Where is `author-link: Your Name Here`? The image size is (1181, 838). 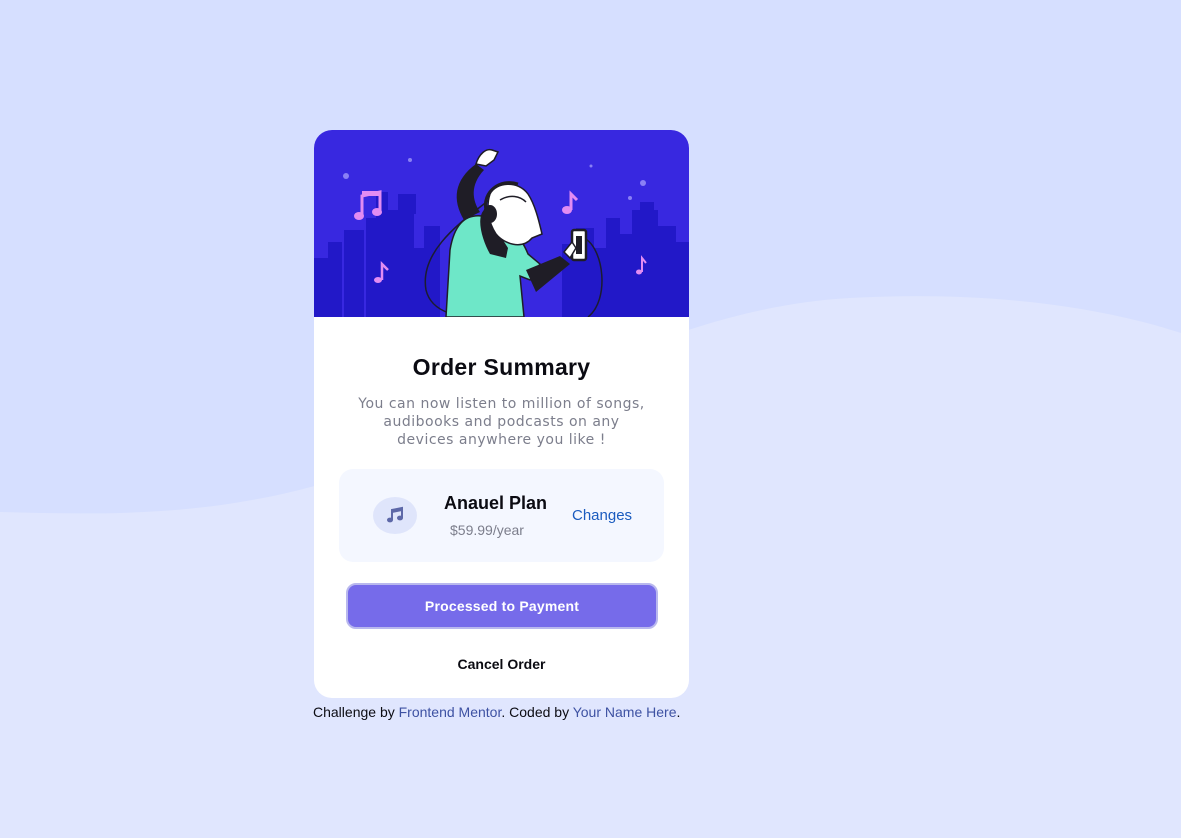
author-link: Your Name Here is located at coordinates (625, 712).